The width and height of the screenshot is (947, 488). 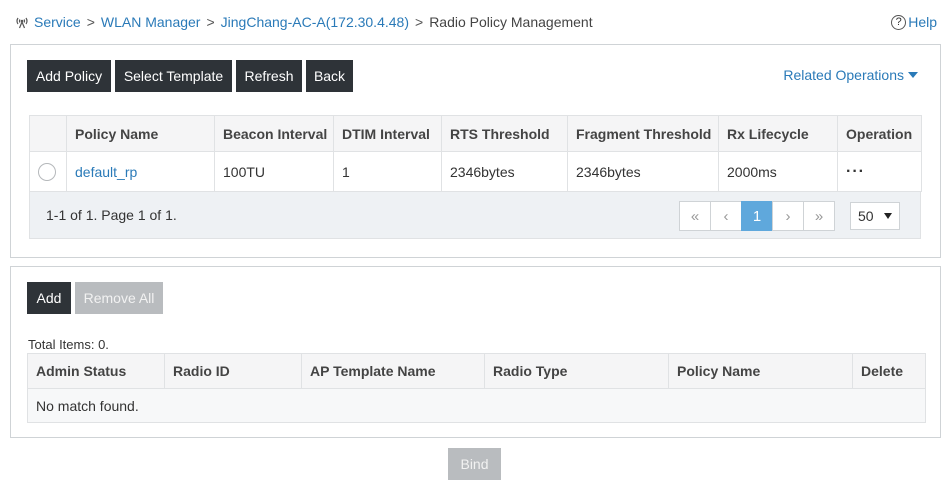 What do you see at coordinates (106, 172) in the screenshot?
I see `policy-name-link: default_rp` at bounding box center [106, 172].